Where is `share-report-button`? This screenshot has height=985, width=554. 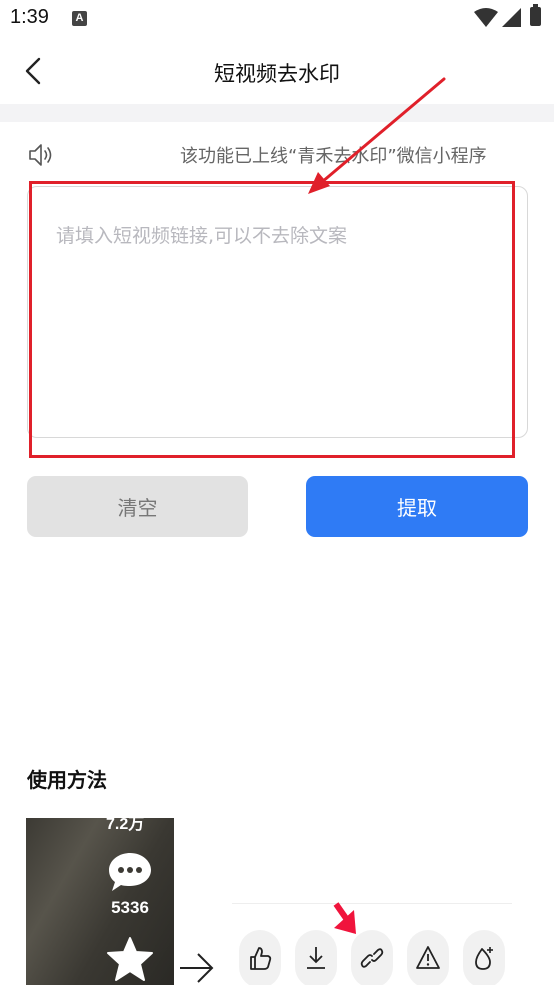
share-report-button is located at coordinates (428, 957).